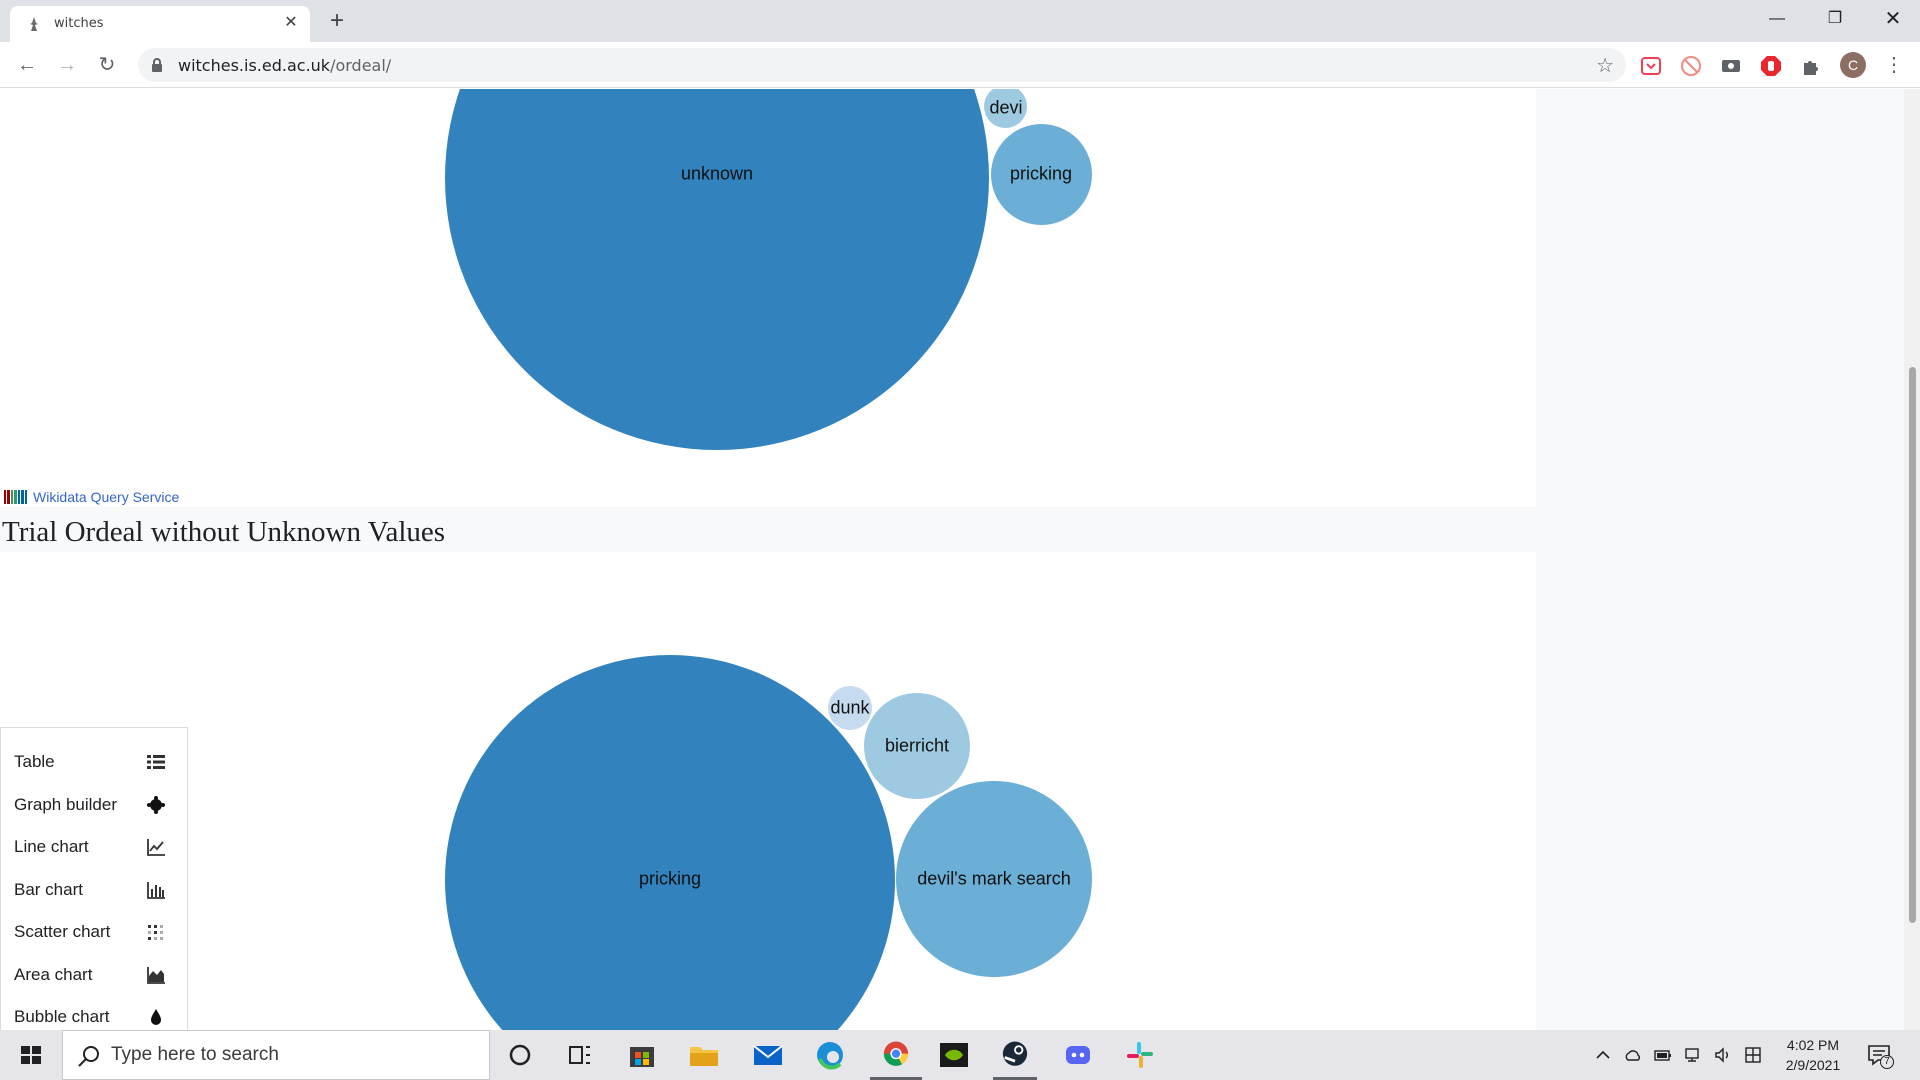  What do you see at coordinates (15, 497) in the screenshot?
I see `wikidata-barcode-icon` at bounding box center [15, 497].